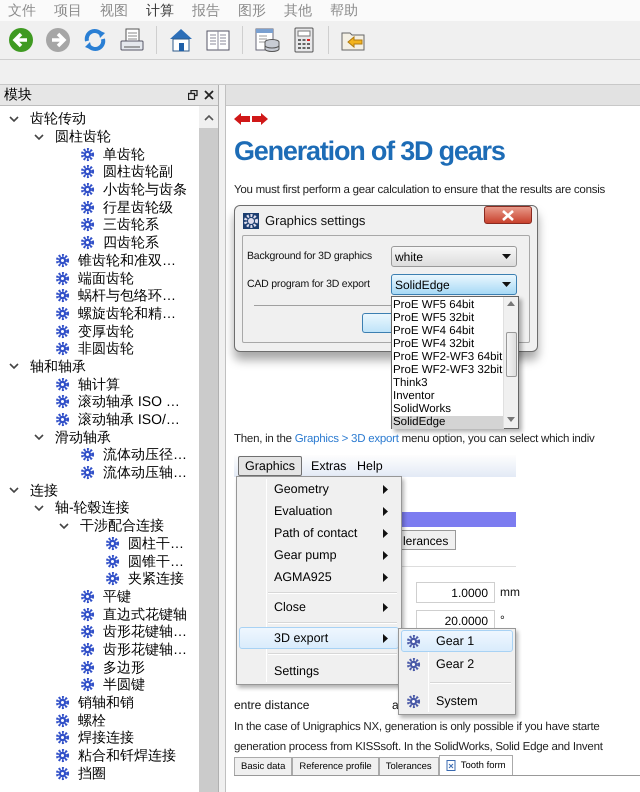 The image size is (640, 792). I want to click on dialog-button, so click(377, 323).